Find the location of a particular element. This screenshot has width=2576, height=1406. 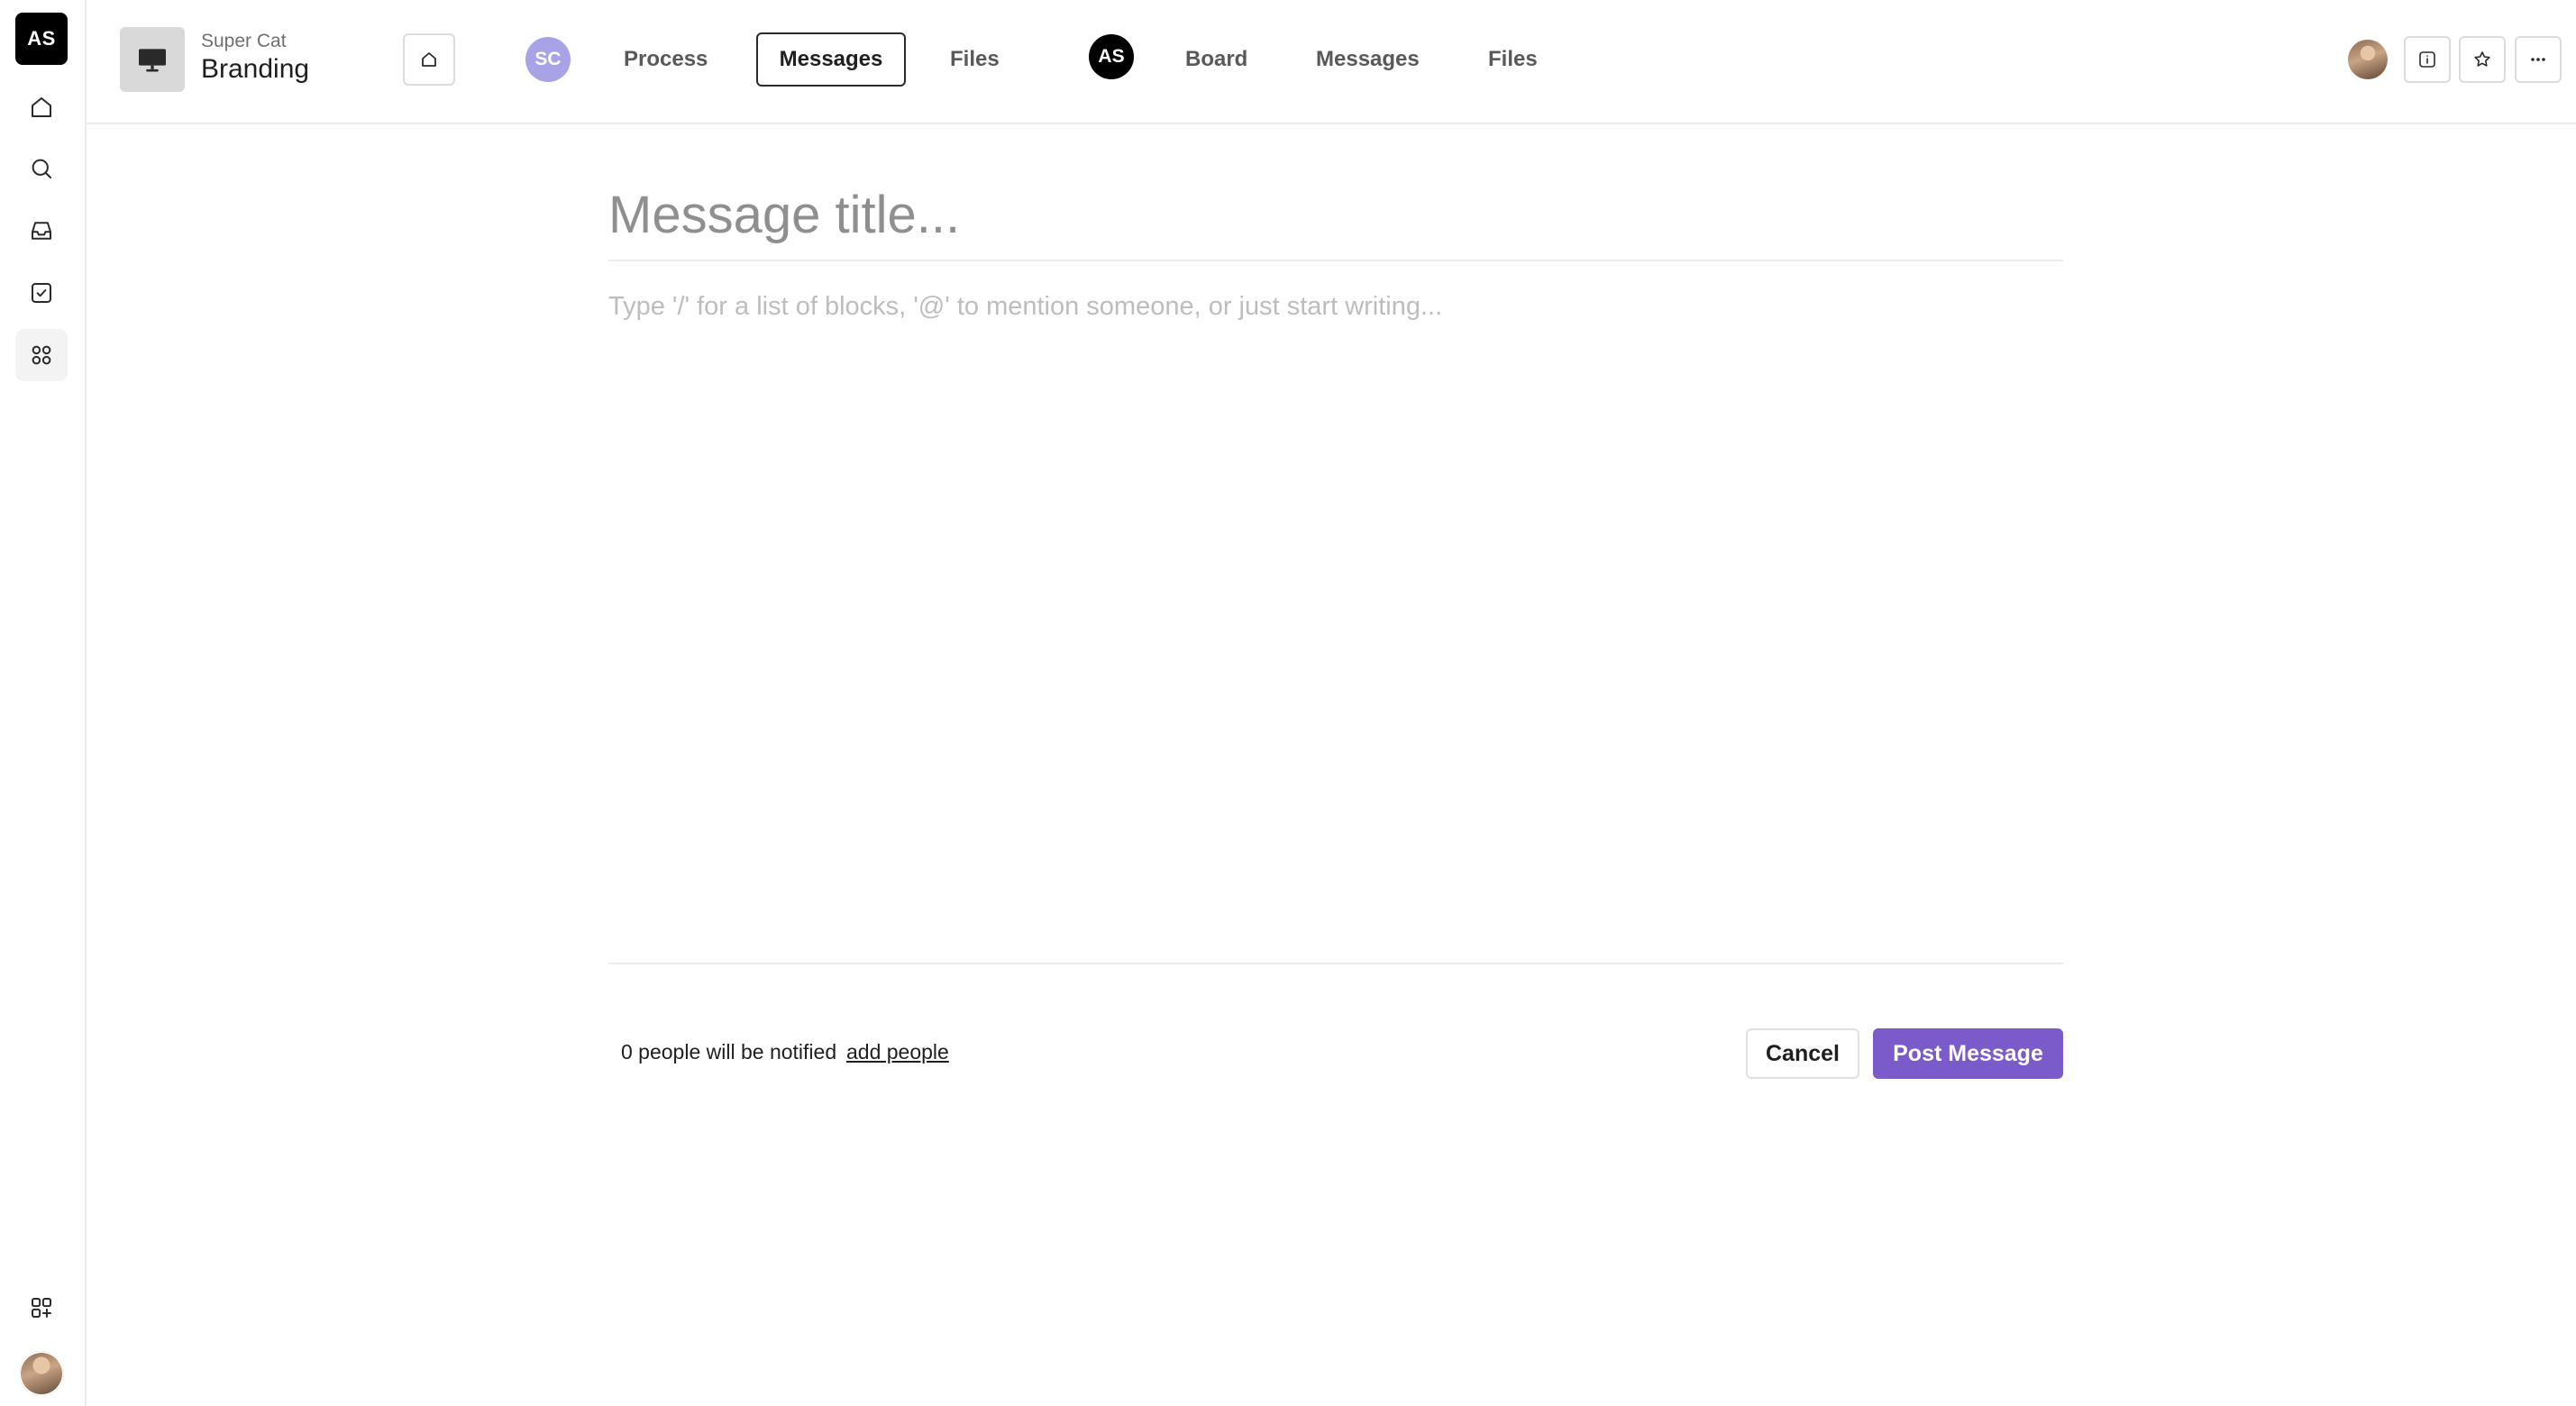

rail-tasks-button is located at coordinates (41, 293).